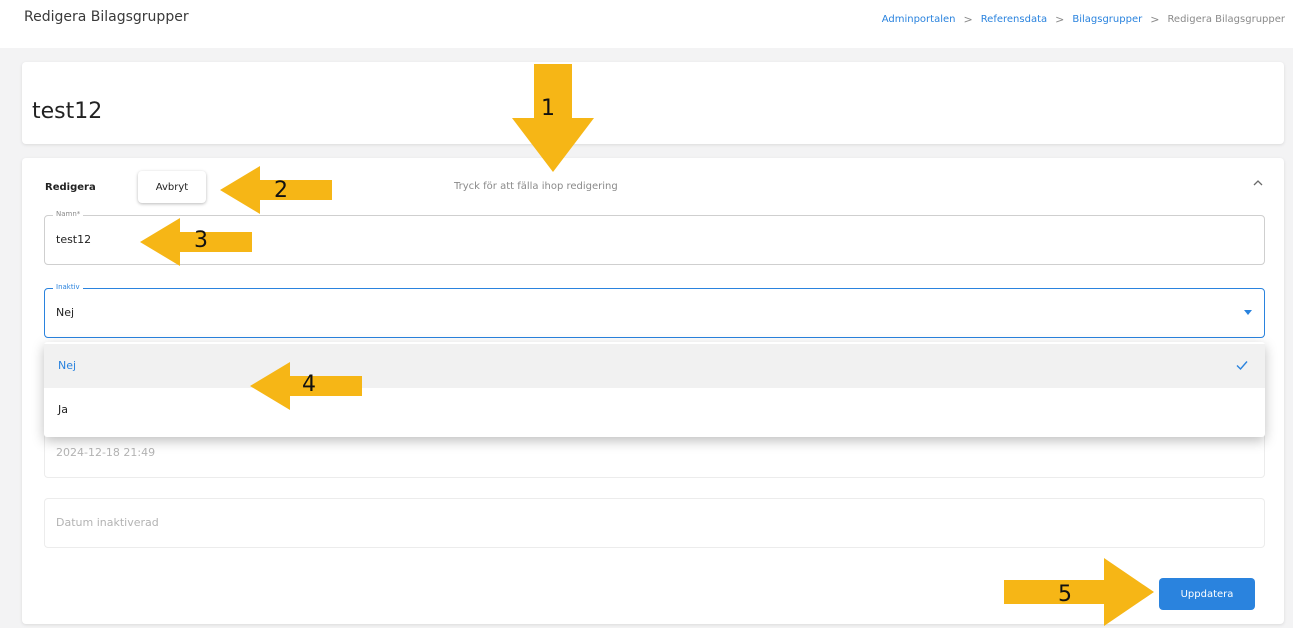 The width and height of the screenshot is (1293, 628). What do you see at coordinates (654, 410) in the screenshot?
I see `dropdown-option-ja: Ja` at bounding box center [654, 410].